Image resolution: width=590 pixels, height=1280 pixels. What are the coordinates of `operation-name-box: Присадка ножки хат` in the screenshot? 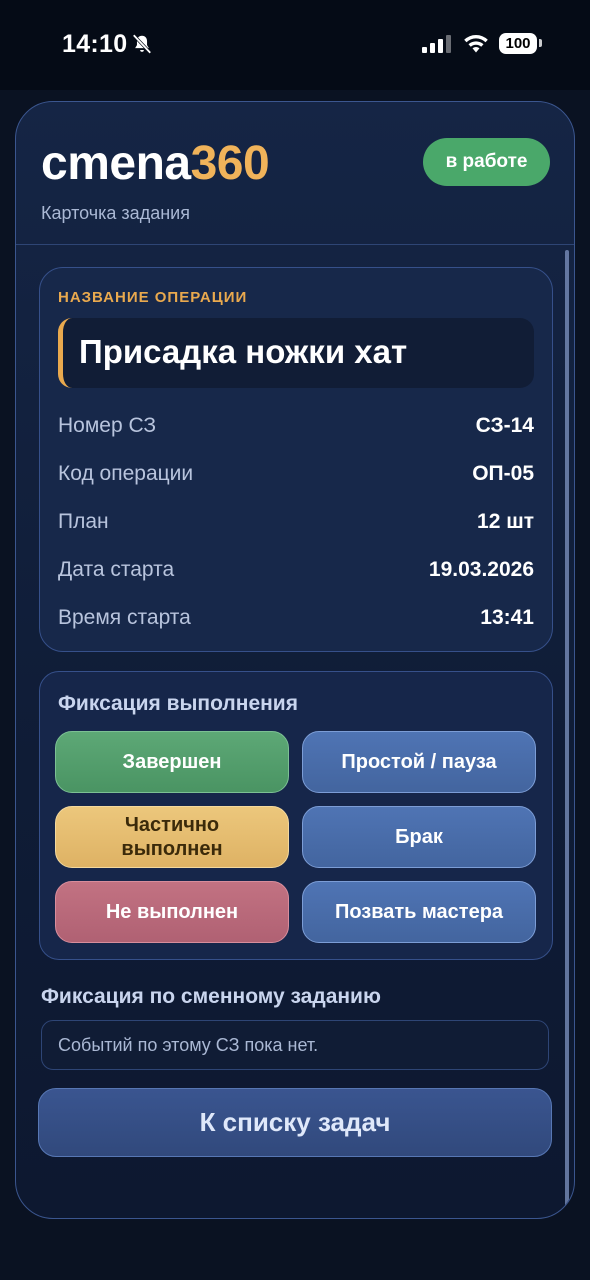 It's located at (296, 353).